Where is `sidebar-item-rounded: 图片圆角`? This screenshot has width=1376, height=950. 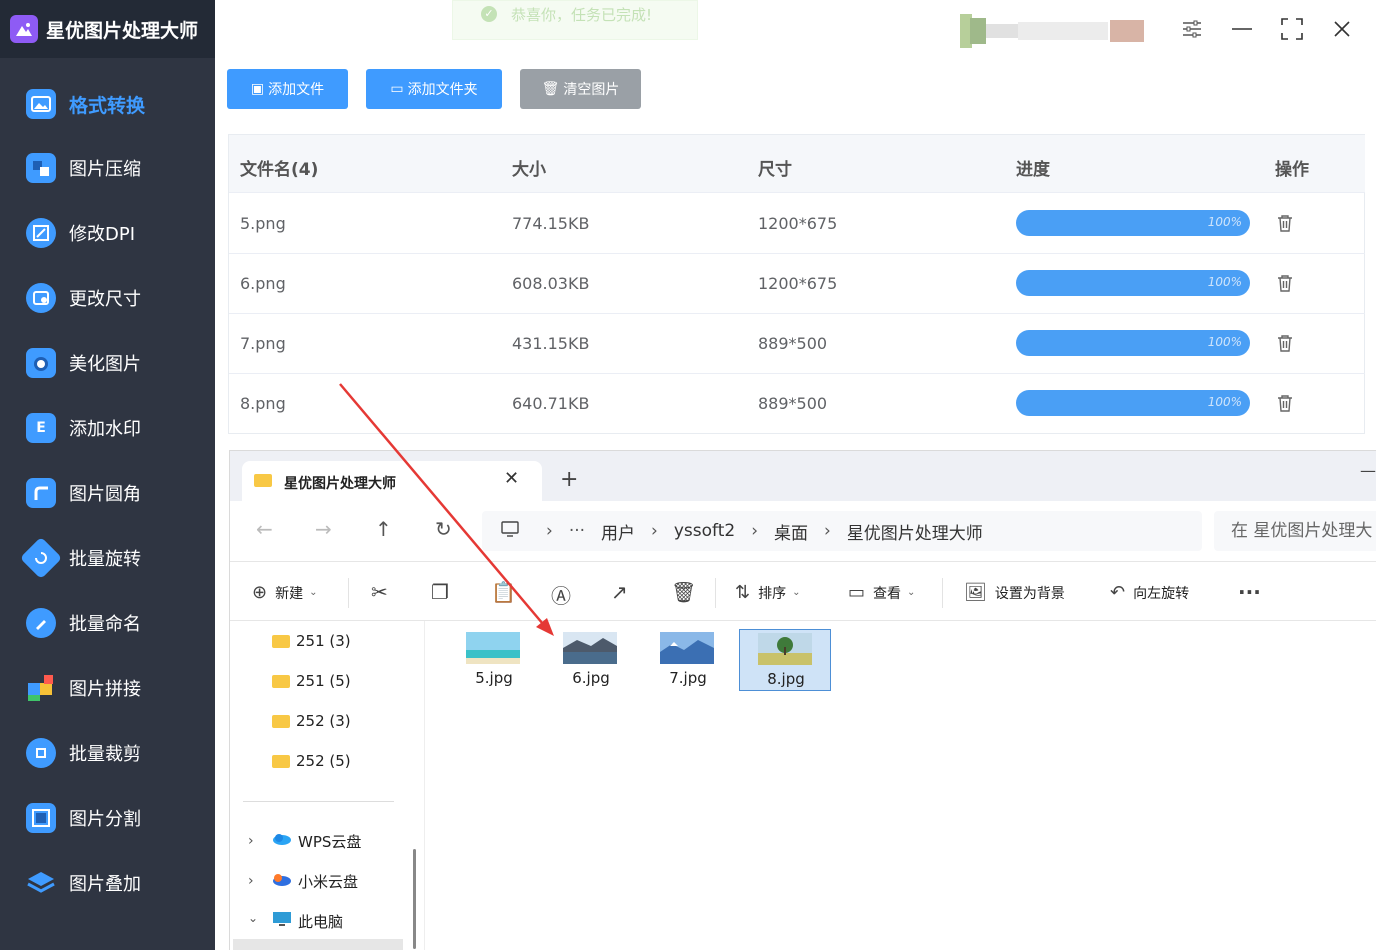
sidebar-item-rounded: 图片圆角 is located at coordinates (107, 493).